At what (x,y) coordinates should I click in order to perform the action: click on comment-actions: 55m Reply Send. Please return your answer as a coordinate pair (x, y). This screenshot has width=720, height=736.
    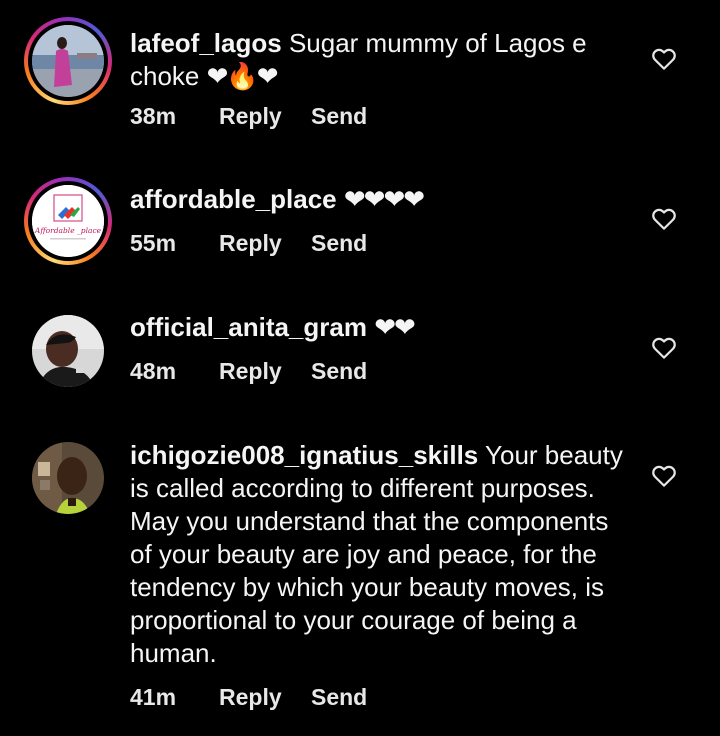
    Looking at the image, I should click on (248, 243).